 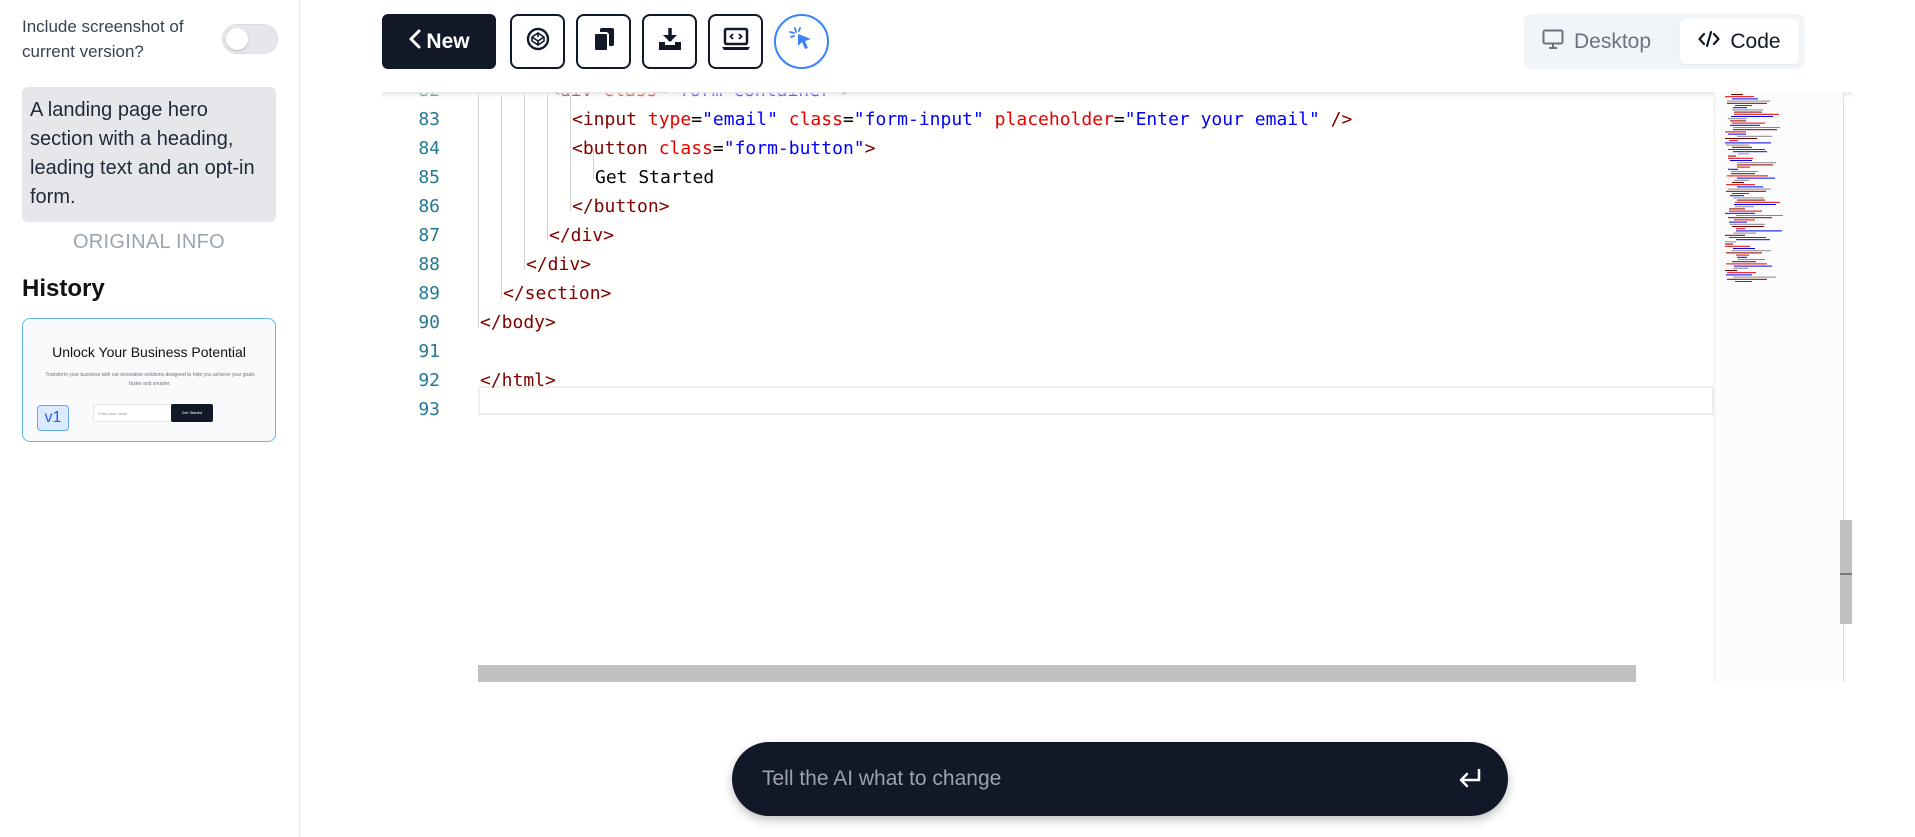 I want to click on code-line: 89 </section>, so click(x=1047, y=293).